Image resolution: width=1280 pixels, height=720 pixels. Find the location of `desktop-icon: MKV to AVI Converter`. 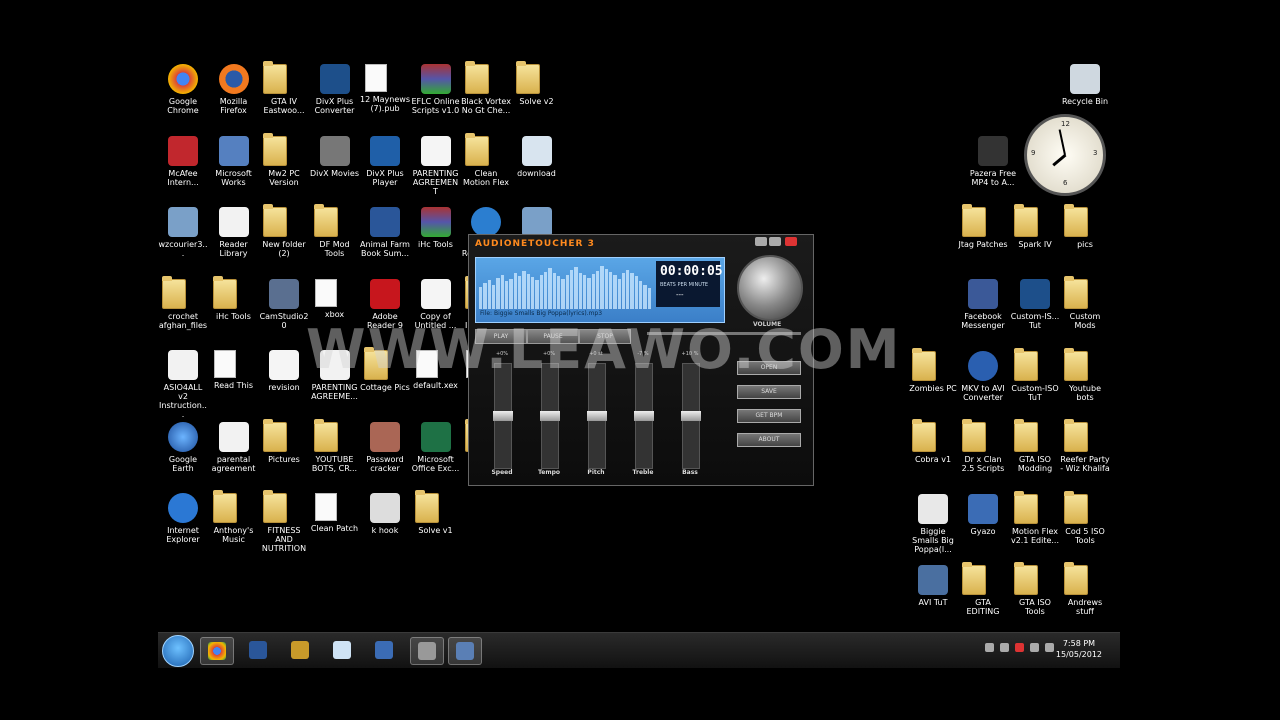

desktop-icon: MKV to AVI Converter is located at coordinates (983, 376).